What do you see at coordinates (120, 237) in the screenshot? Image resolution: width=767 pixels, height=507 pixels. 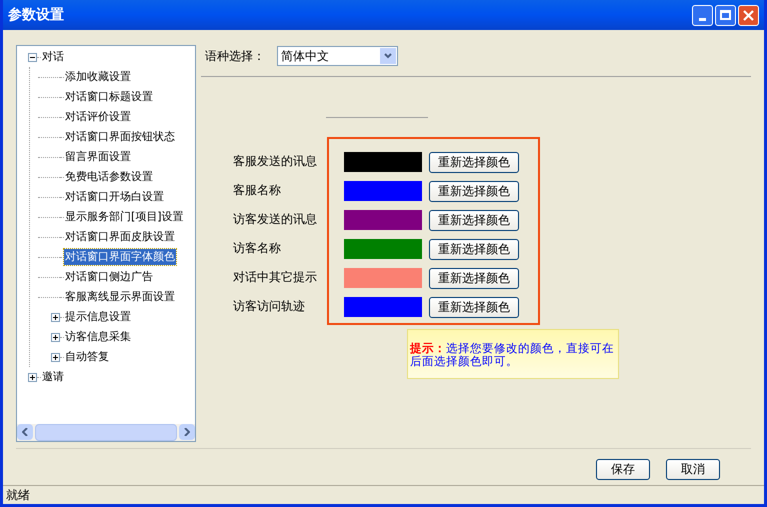 I see `tree-item: 对话窗口界面皮肤设置` at bounding box center [120, 237].